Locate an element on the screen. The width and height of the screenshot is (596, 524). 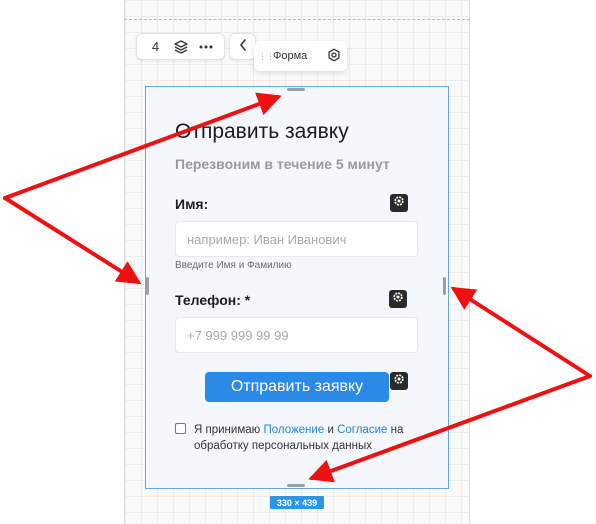
back-button is located at coordinates (242, 46).